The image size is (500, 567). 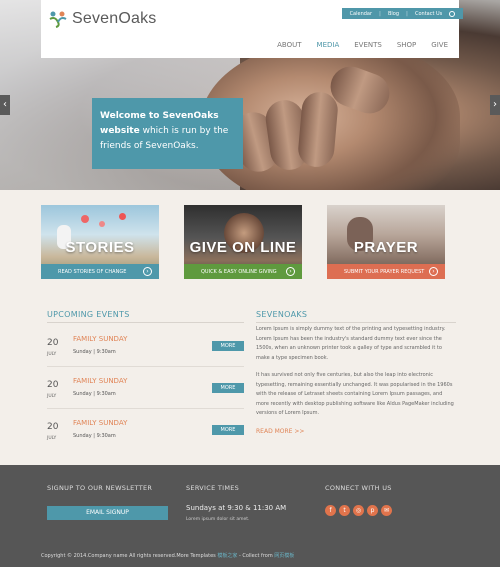 I want to click on service-time: Sundays at 9:30 & 11:30 AM, so click(x=236, y=508).